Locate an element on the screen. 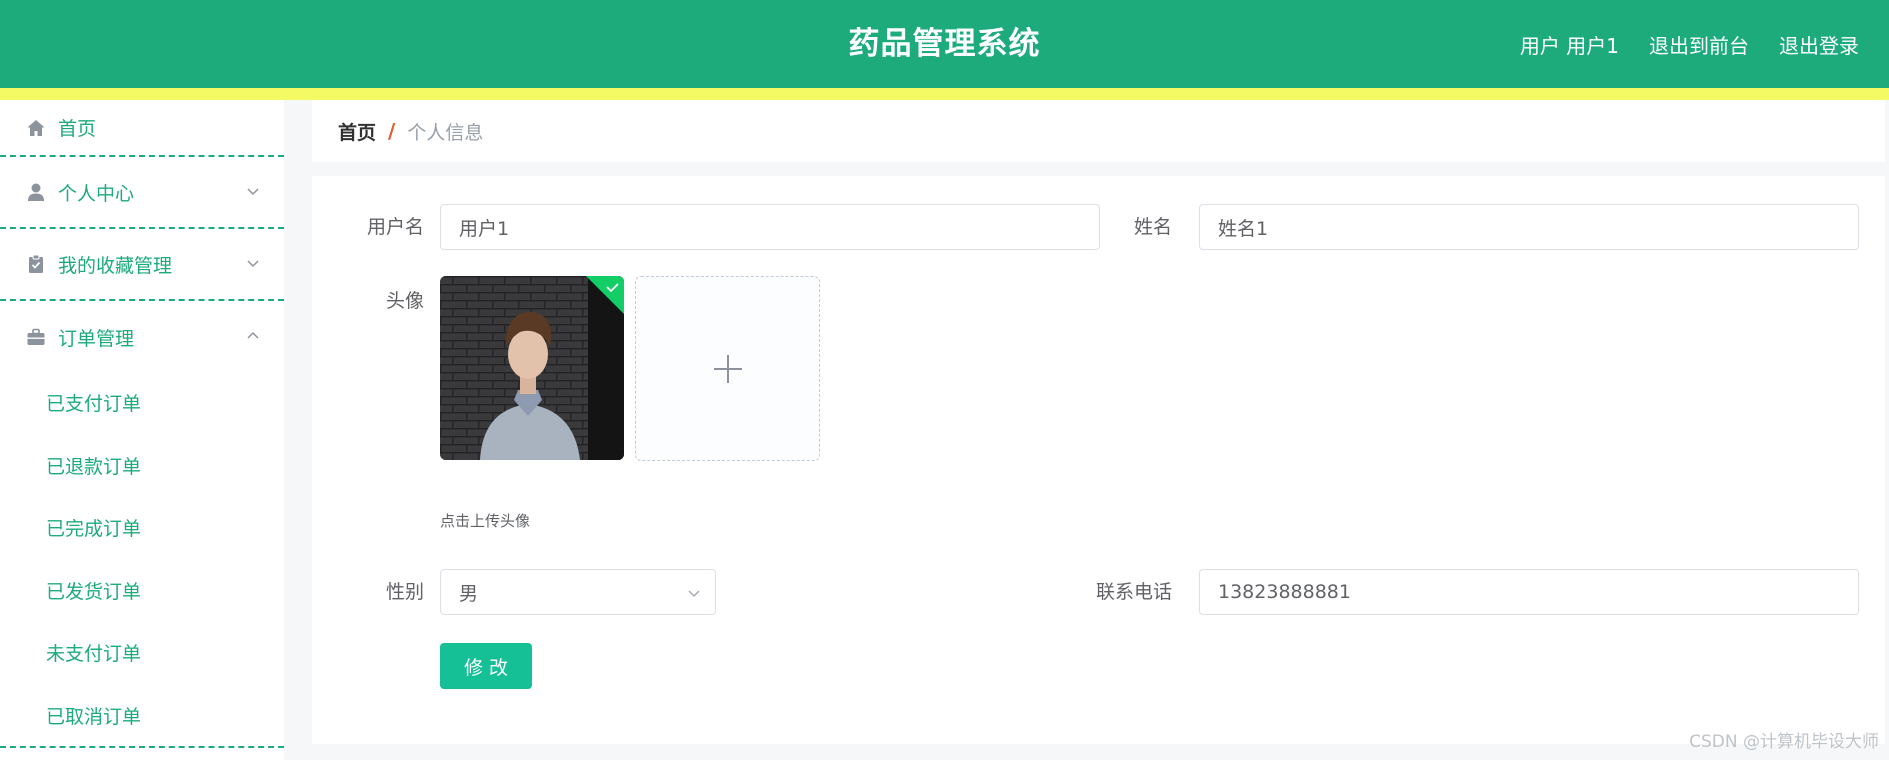  upload-hint: 点击上传头像 is located at coordinates (485, 521).